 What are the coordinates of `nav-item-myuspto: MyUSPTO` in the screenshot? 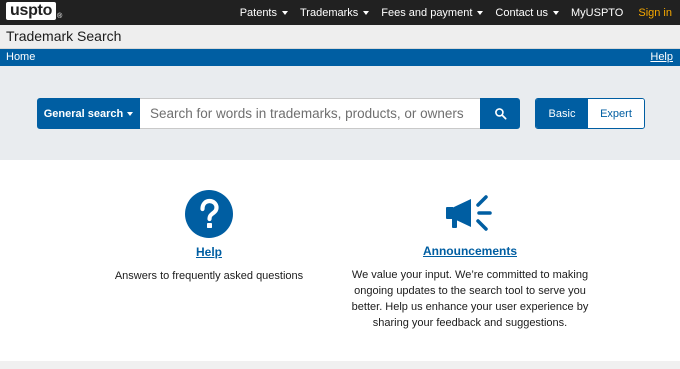 It's located at (597, 13).